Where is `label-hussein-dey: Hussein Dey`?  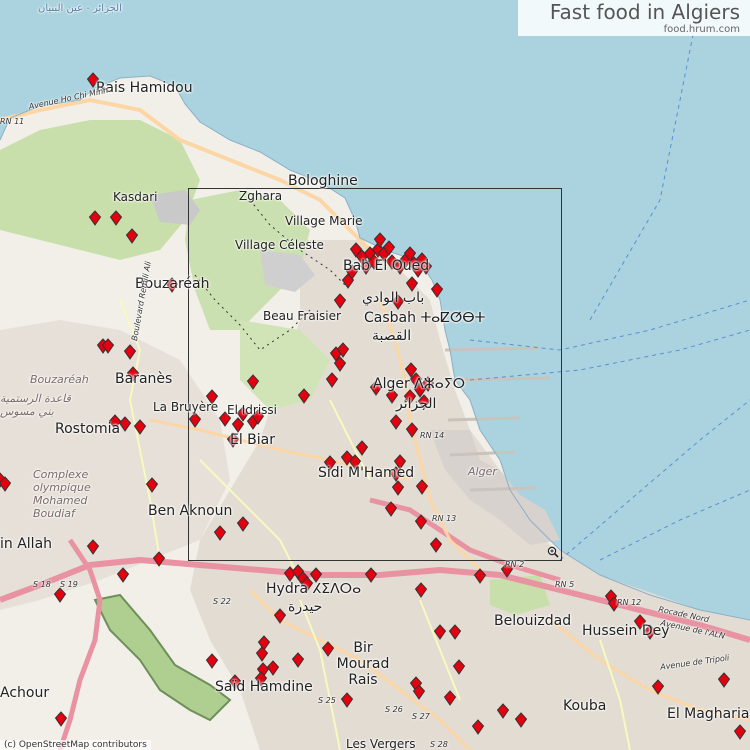 label-hussein-dey: Hussein Dey is located at coordinates (626, 631).